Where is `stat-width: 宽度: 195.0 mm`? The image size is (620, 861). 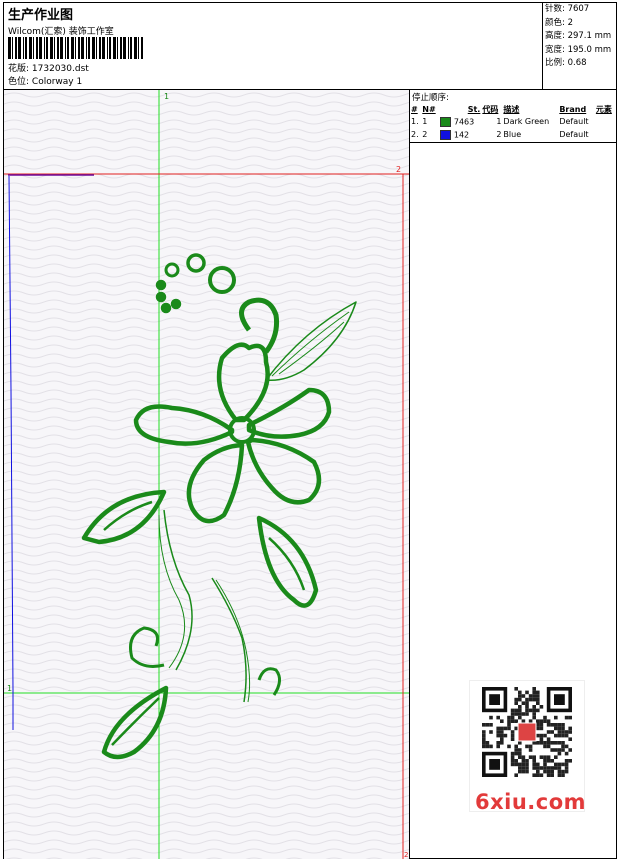 stat-width: 宽度: 195.0 mm is located at coordinates (578, 49).